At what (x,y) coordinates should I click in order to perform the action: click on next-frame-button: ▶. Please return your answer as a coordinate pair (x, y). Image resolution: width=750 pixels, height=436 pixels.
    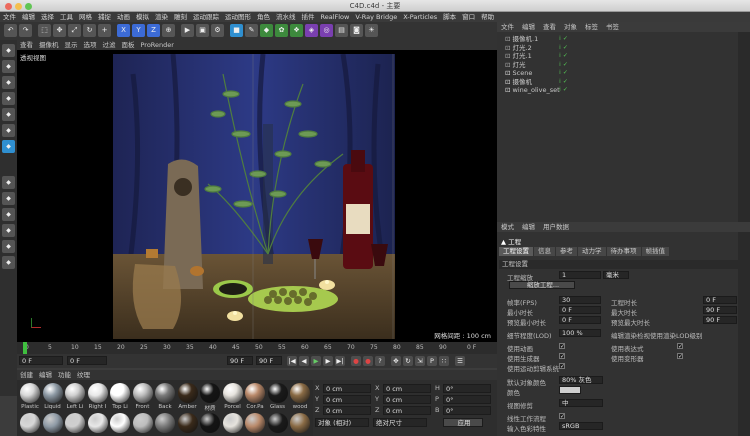
    Looking at the image, I should click on (328, 361).